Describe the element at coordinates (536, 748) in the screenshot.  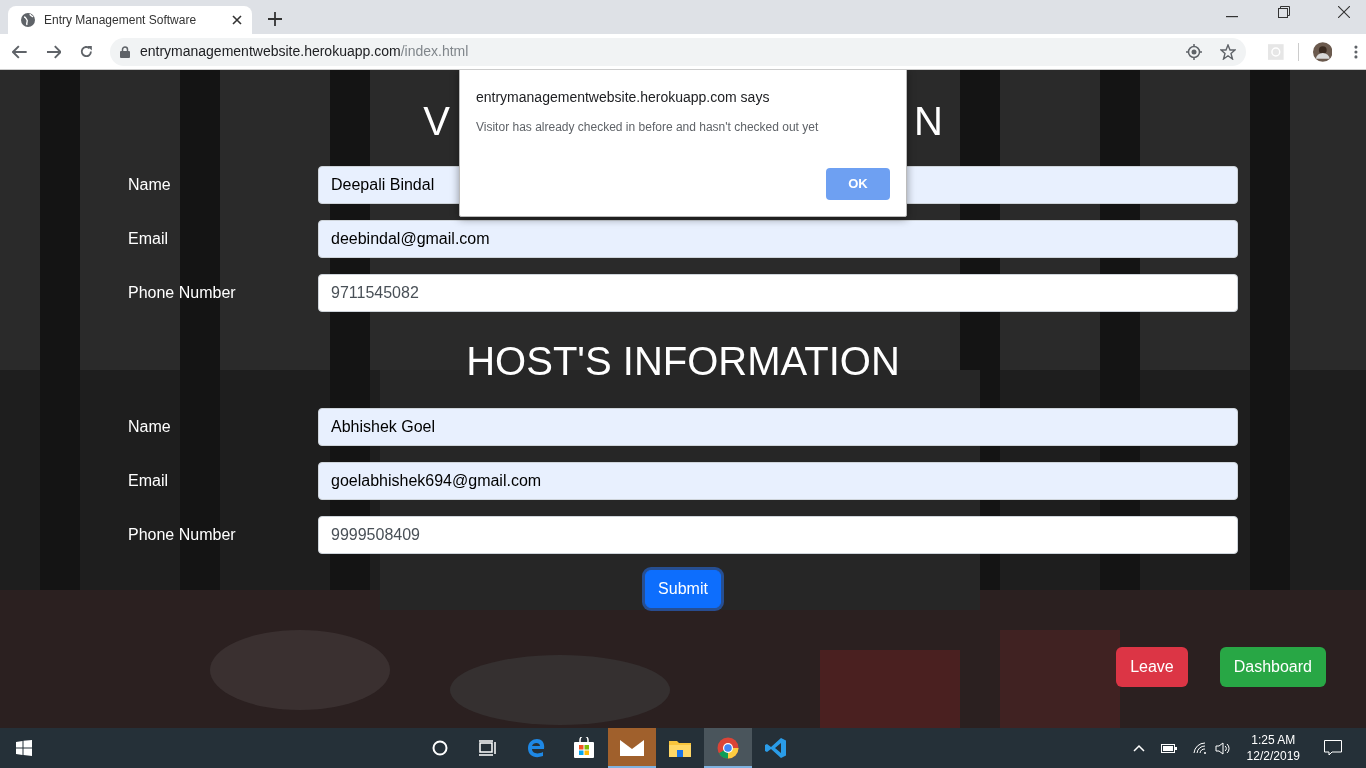
I see `edge-icon` at that location.